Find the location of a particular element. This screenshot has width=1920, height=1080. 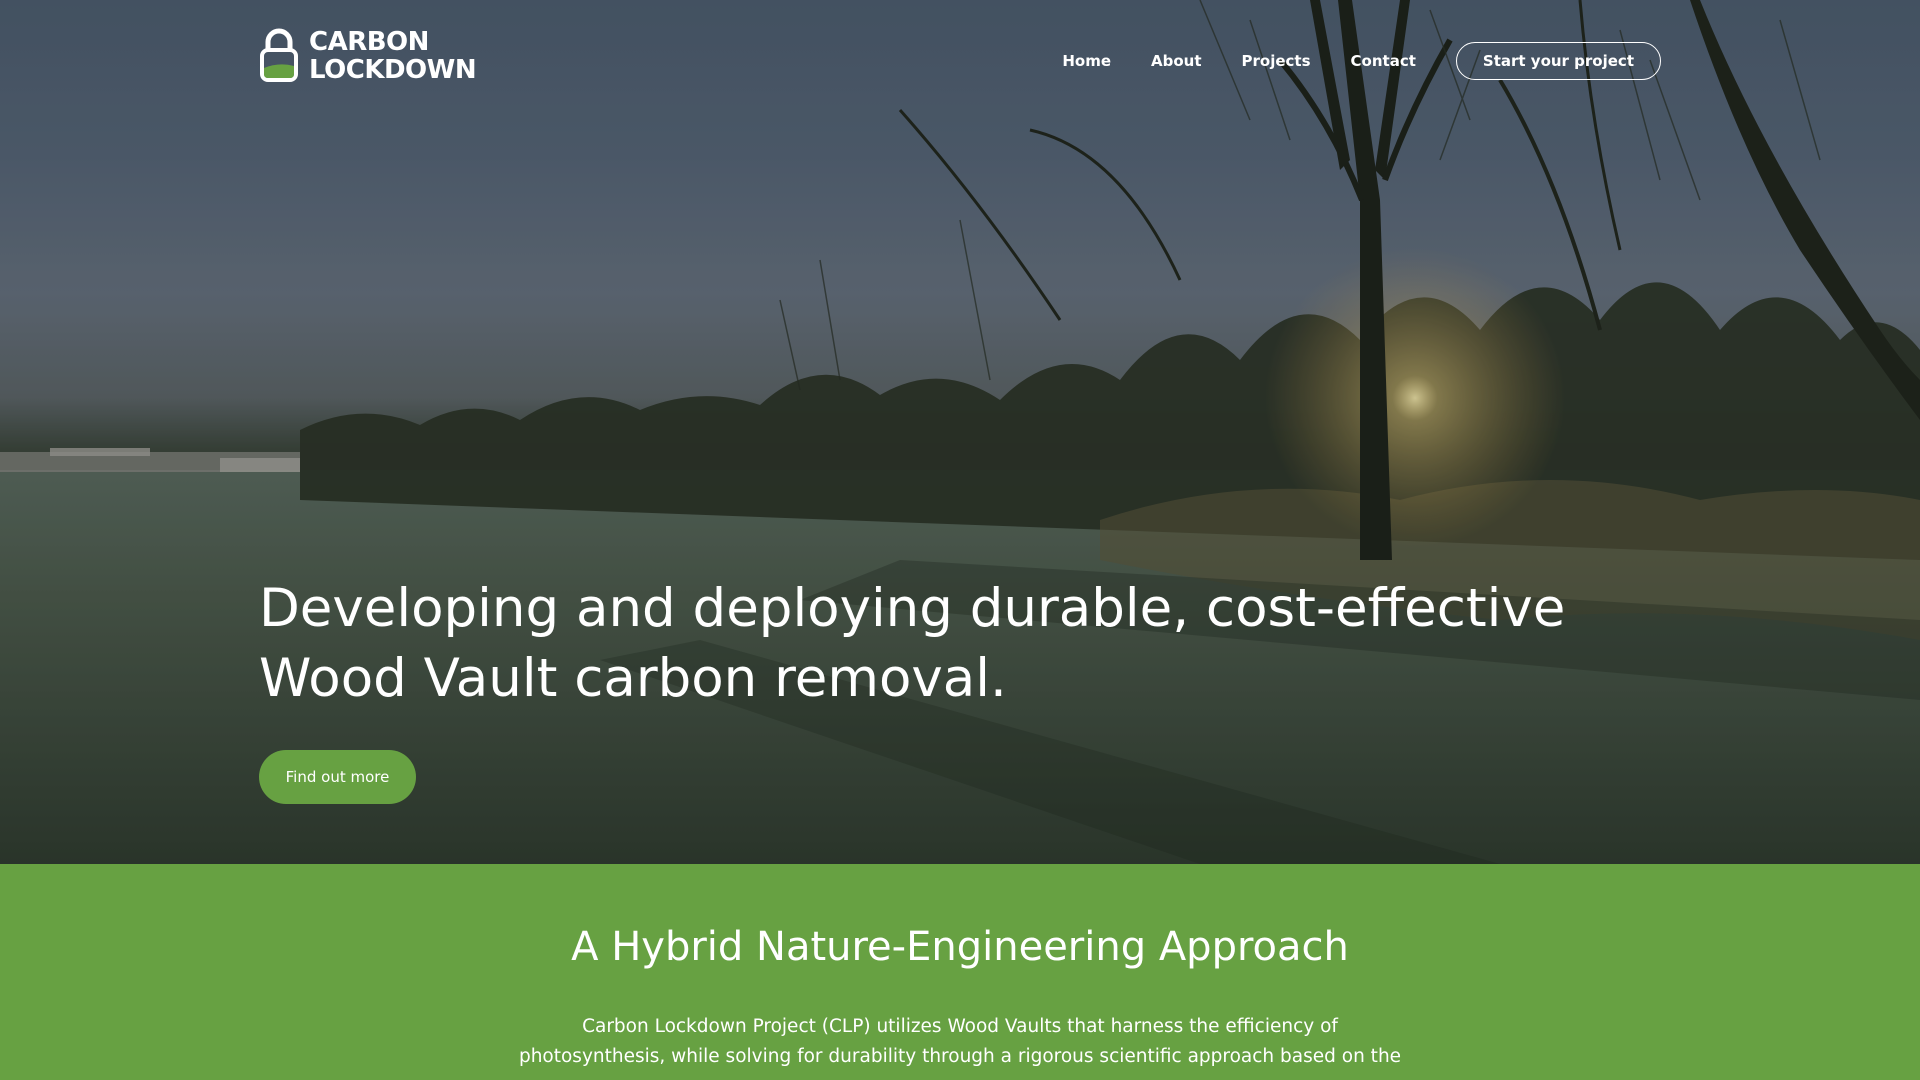

padlock-icon is located at coordinates (279, 55).